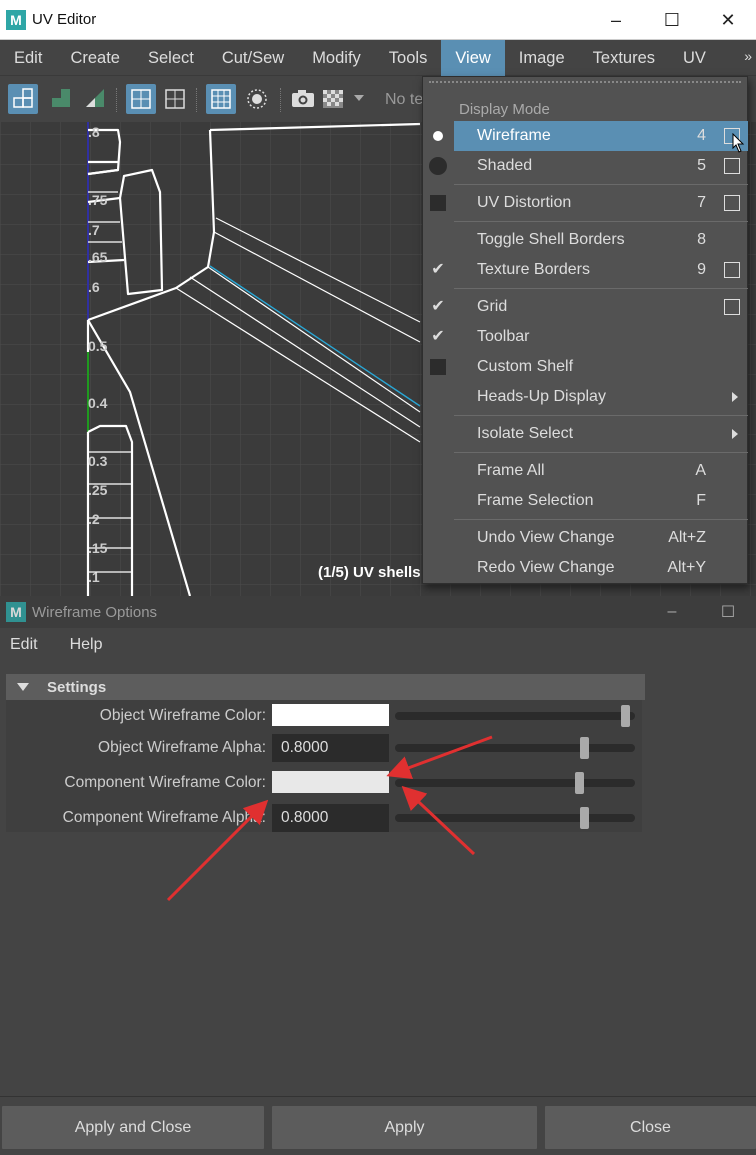 The image size is (756, 1155). Describe the element at coordinates (601, 568) in the screenshot. I see `menu-item-redo-view-change: Redo View Change Alt+Y` at that location.